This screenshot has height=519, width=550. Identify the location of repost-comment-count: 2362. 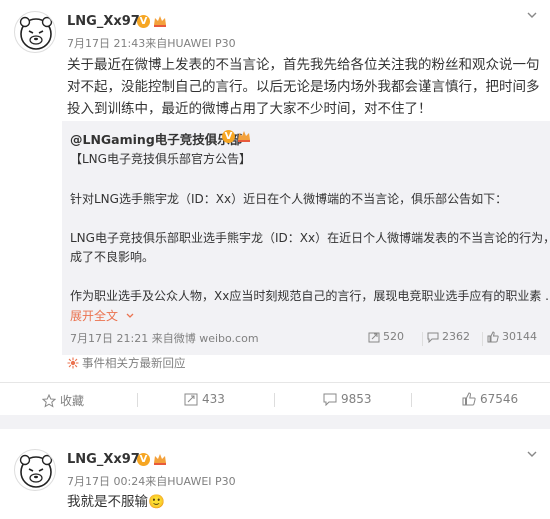
(448, 336).